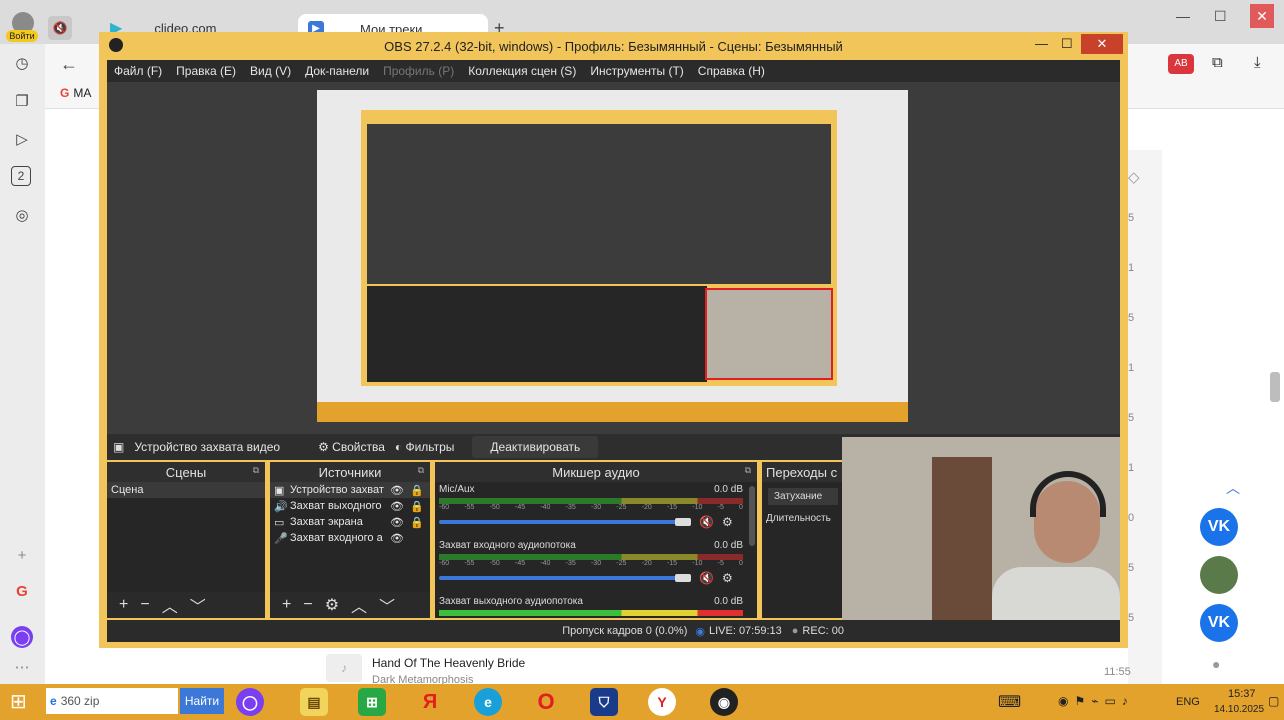 Image resolution: width=1284 pixels, height=720 pixels. What do you see at coordinates (22, 591) in the screenshot?
I see `google-icon: G` at bounding box center [22, 591].